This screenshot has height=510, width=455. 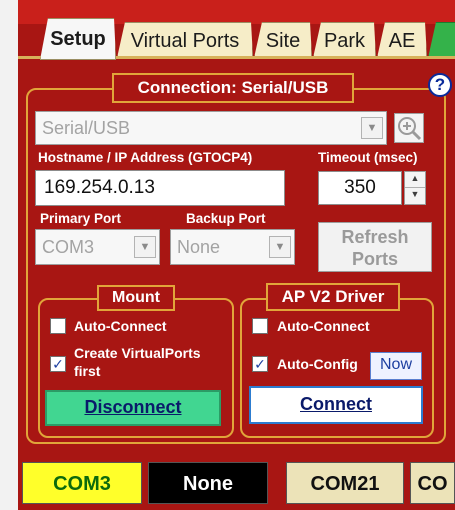 I want to click on chevron-up-icon: ▲, so click(x=415, y=180).